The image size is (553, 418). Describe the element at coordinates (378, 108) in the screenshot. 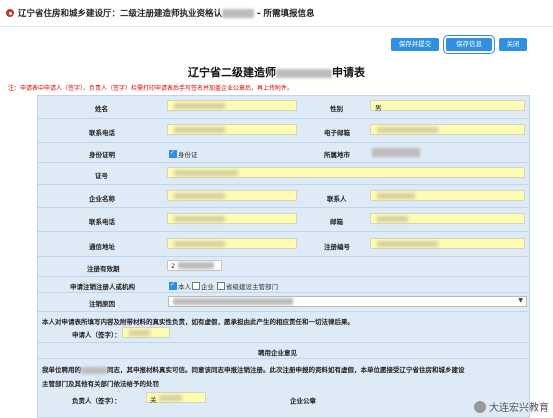

I see `gender-value: 男` at that location.